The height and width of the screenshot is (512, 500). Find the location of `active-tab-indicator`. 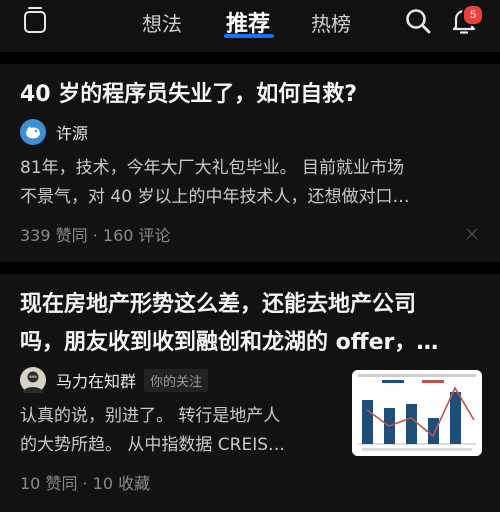

active-tab-indicator is located at coordinates (249, 36).